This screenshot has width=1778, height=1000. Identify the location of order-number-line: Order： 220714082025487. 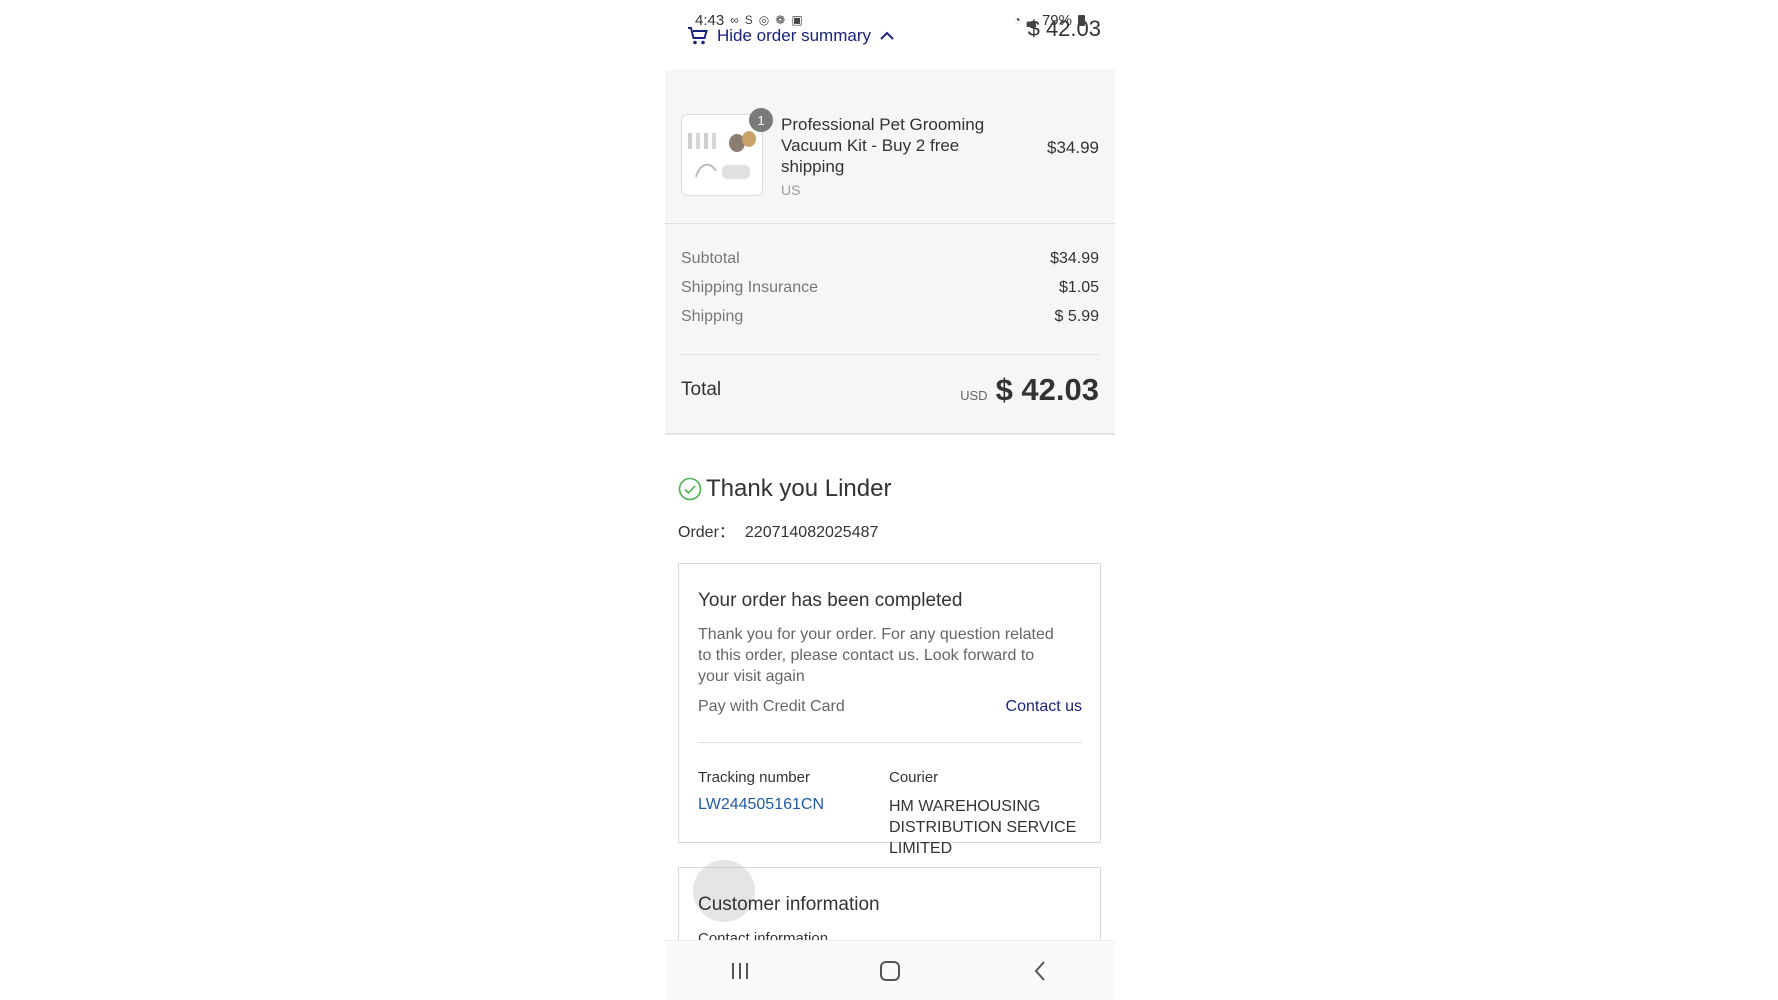
(778, 530).